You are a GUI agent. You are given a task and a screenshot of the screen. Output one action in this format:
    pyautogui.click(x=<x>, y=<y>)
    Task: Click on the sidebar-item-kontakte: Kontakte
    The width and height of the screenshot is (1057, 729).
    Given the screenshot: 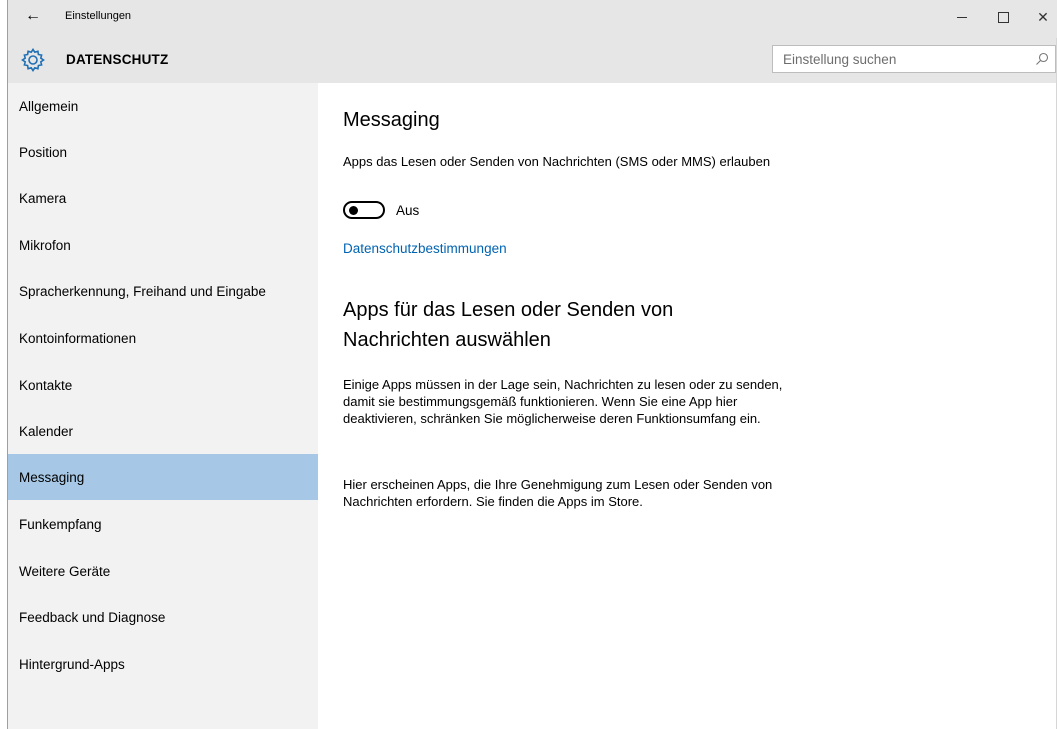 What is the action you would take?
    pyautogui.click(x=163, y=385)
    